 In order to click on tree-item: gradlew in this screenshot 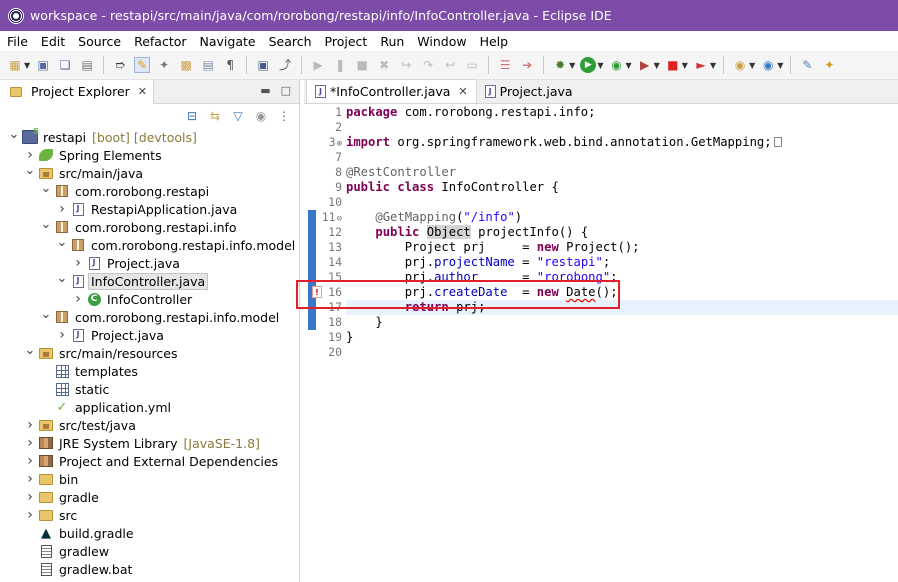, I will do `click(149, 551)`.